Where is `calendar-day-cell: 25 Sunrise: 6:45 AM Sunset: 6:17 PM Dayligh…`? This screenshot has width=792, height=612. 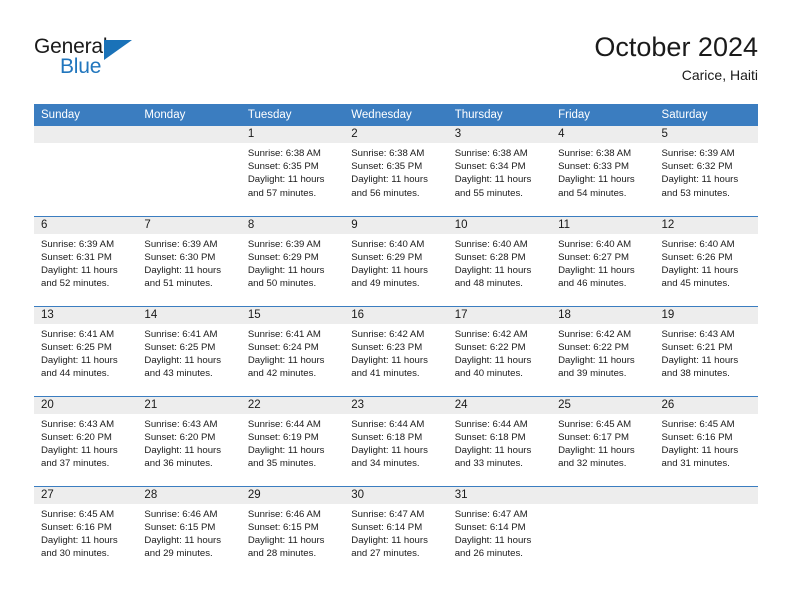 calendar-day-cell: 25 Sunrise: 6:45 AM Sunset: 6:17 PM Dayligh… is located at coordinates (603, 440).